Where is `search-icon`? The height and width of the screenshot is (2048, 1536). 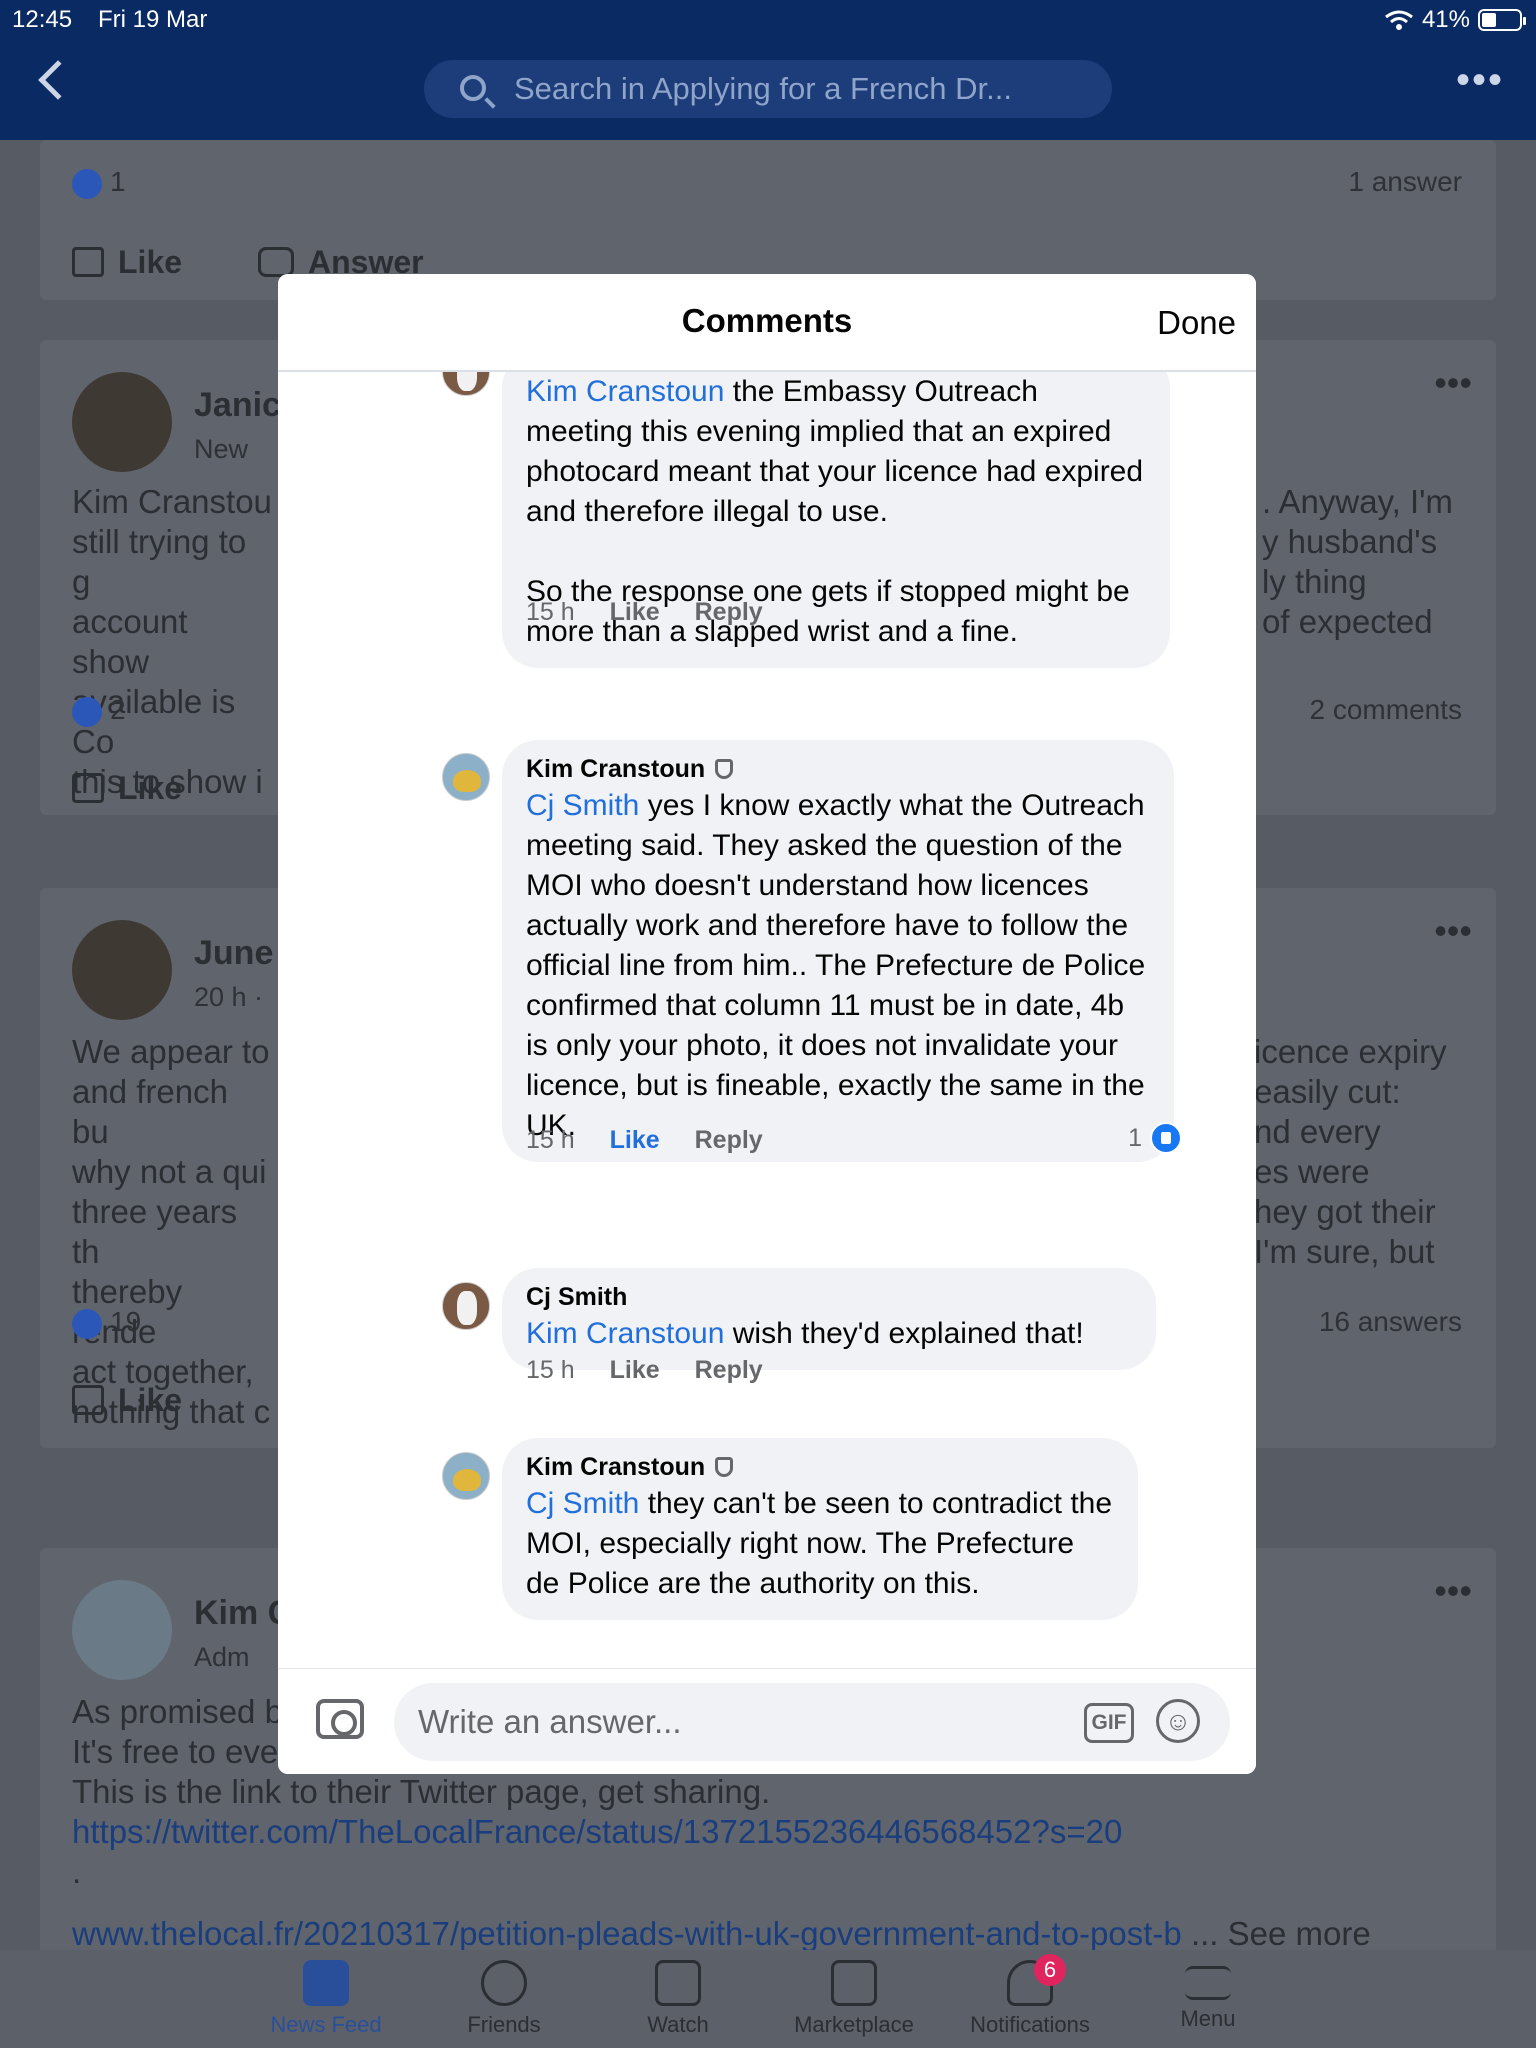 search-icon is located at coordinates (473, 88).